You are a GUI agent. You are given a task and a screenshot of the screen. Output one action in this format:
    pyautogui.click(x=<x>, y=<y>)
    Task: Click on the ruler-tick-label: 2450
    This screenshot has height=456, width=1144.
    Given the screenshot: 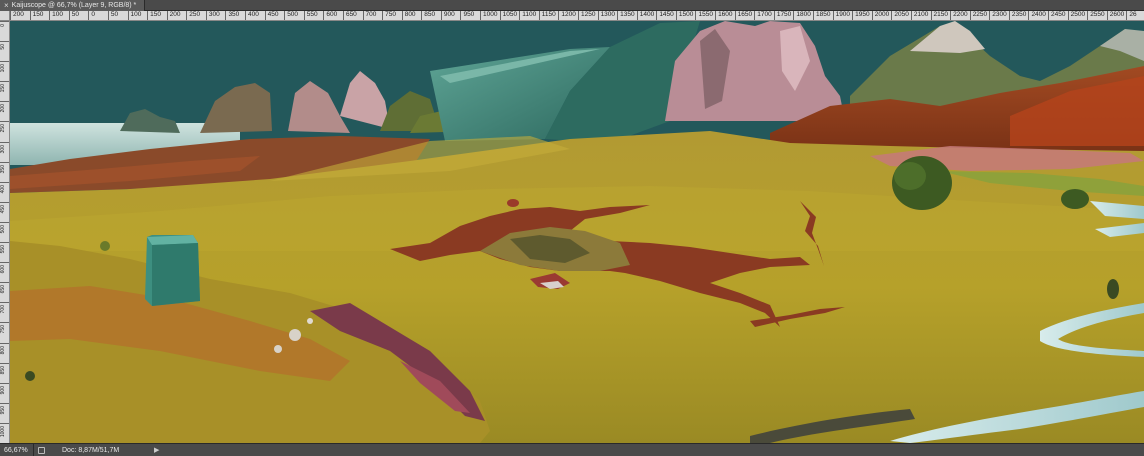 What is the action you would take?
    pyautogui.click(x=1056, y=15)
    